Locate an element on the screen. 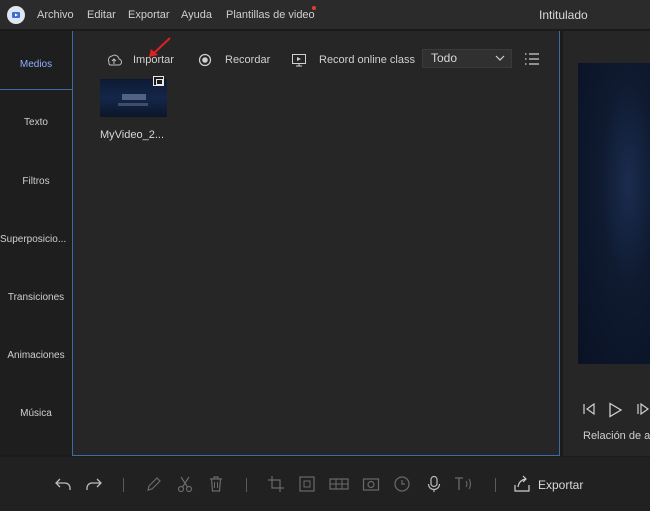  screen-record-icon is located at coordinates (299, 60).